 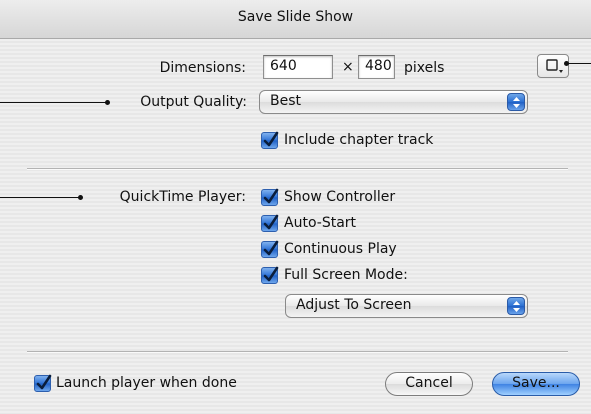 I want to click on separator-bottom, so click(x=297, y=352).